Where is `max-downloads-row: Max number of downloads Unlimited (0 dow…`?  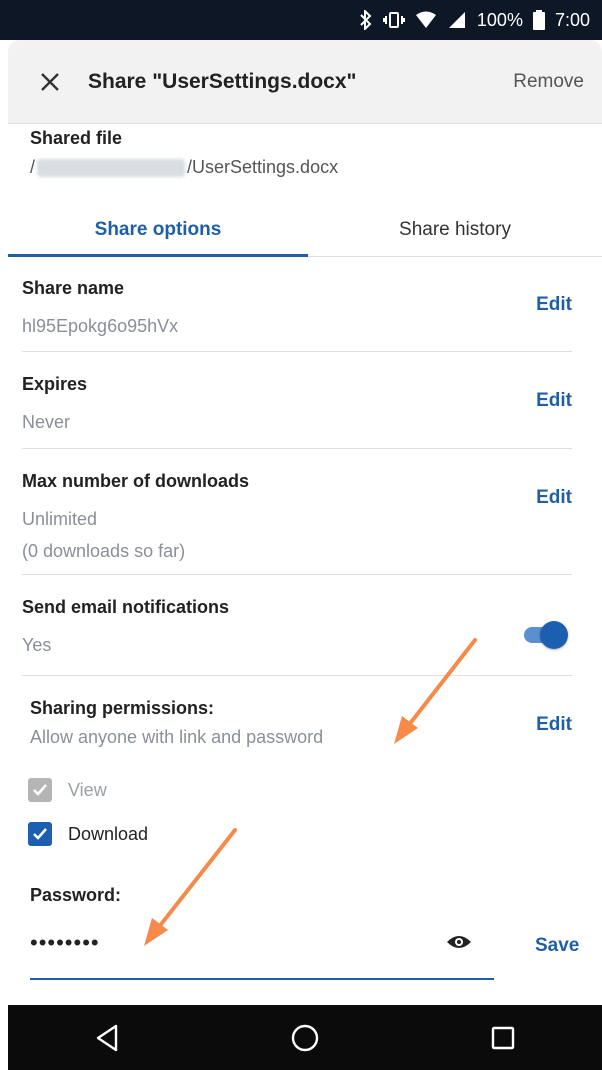
max-downloads-row: Max number of downloads Unlimited (0 dow… is located at coordinates (297, 512).